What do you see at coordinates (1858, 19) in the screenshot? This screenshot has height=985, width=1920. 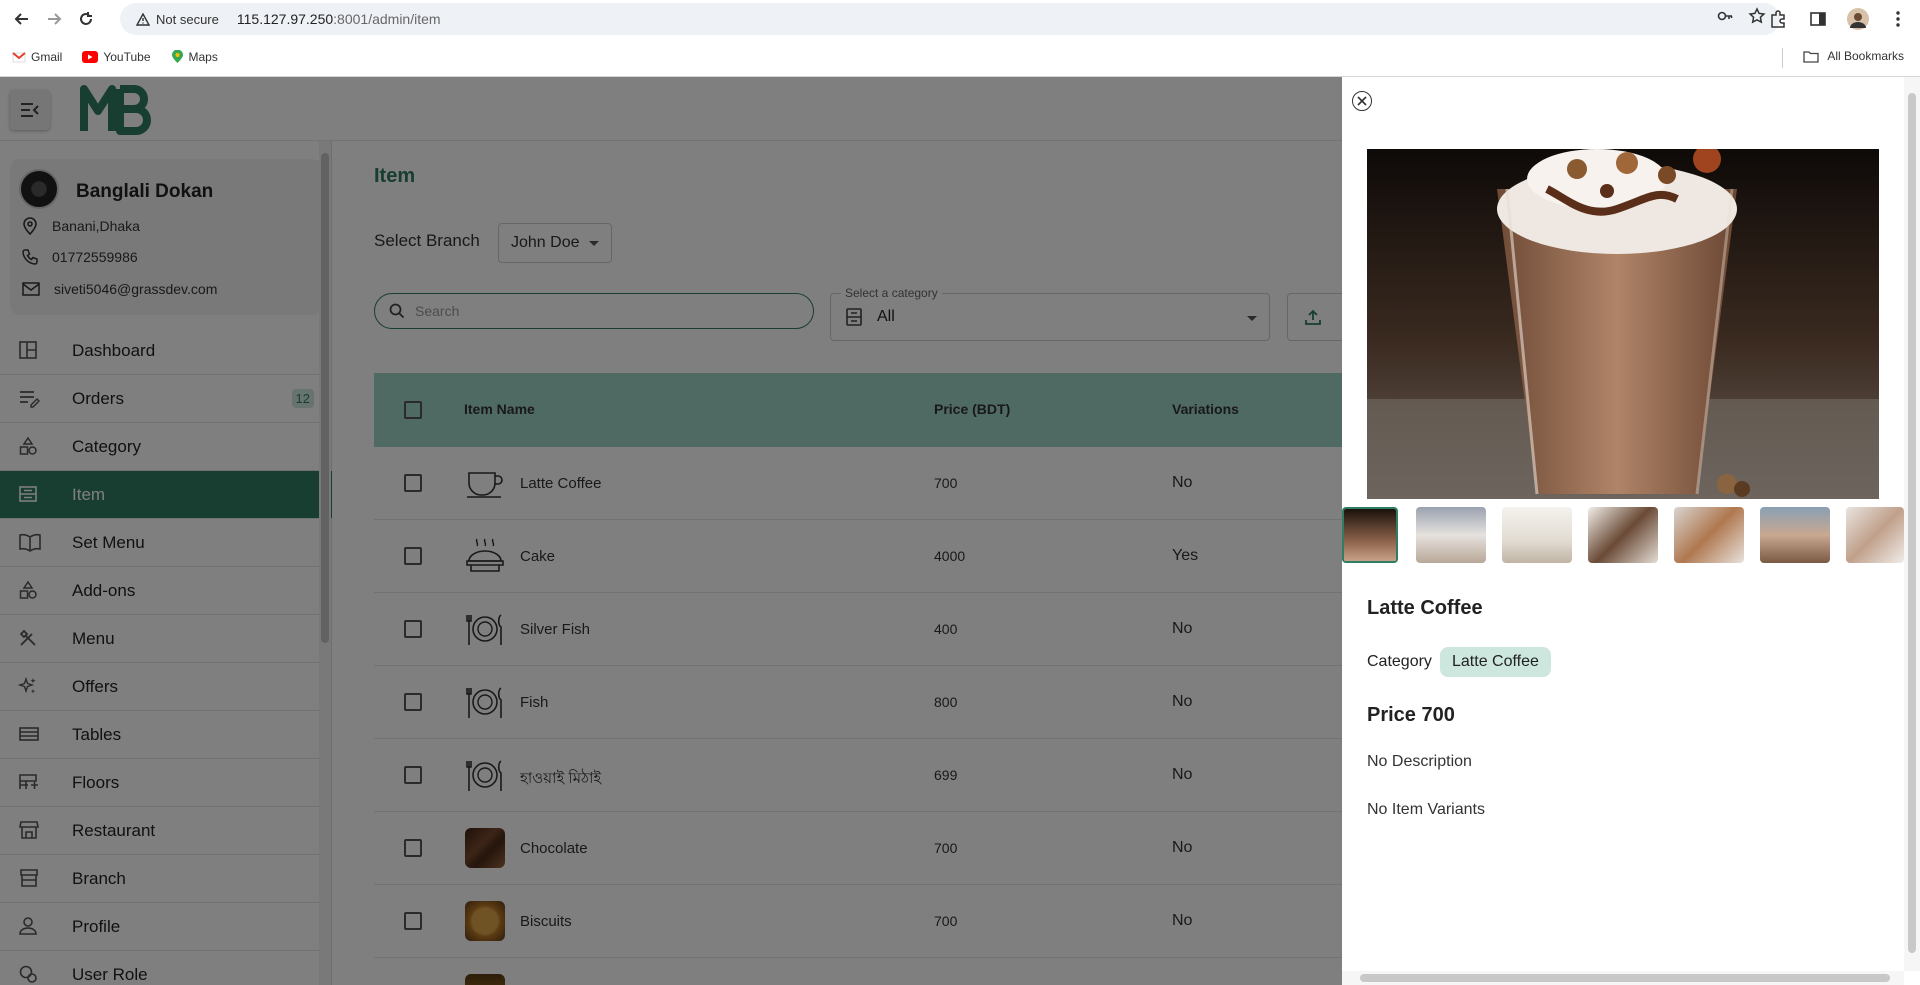 I see `profile-avatar` at bounding box center [1858, 19].